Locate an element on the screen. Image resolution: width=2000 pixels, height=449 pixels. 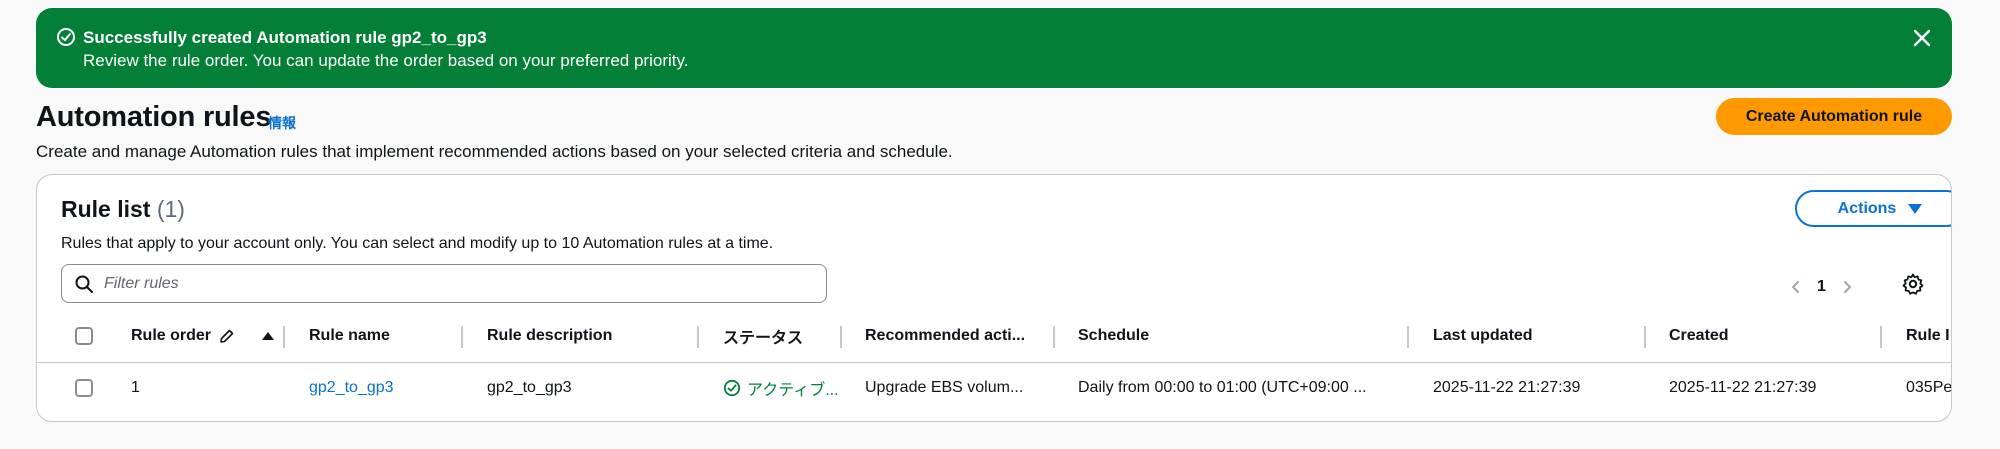
page-title: Automation rules is located at coordinates (154, 117).